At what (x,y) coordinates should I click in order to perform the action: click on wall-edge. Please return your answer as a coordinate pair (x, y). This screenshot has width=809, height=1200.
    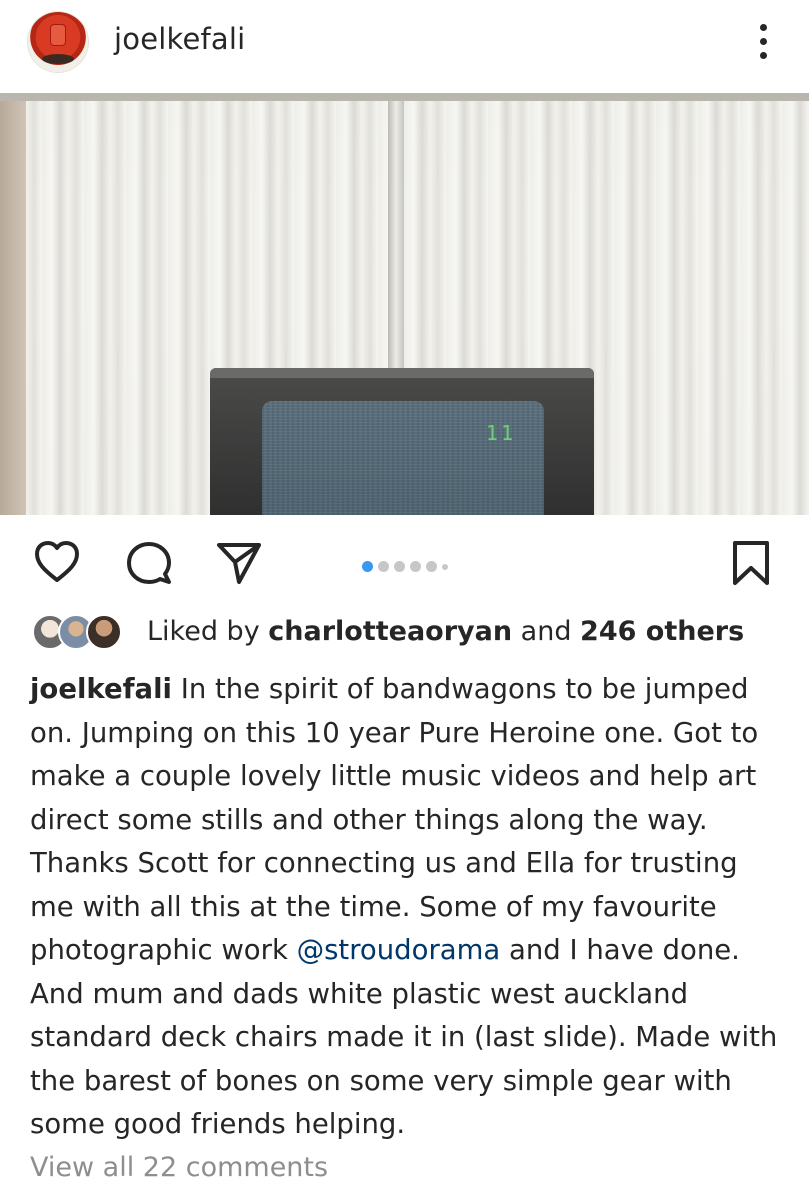
    Looking at the image, I should click on (13, 304).